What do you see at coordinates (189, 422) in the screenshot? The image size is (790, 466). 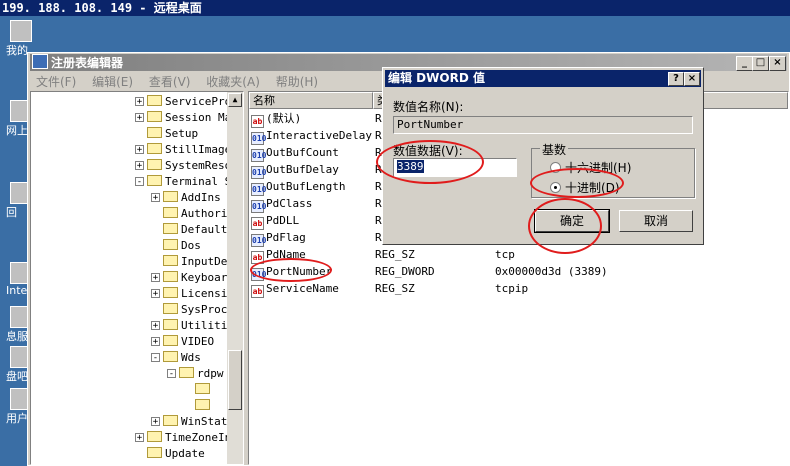 I see `tree-node: + WinStat` at bounding box center [189, 422].